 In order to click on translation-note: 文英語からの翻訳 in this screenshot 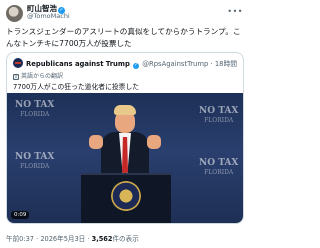, I will do `click(38, 75)`.